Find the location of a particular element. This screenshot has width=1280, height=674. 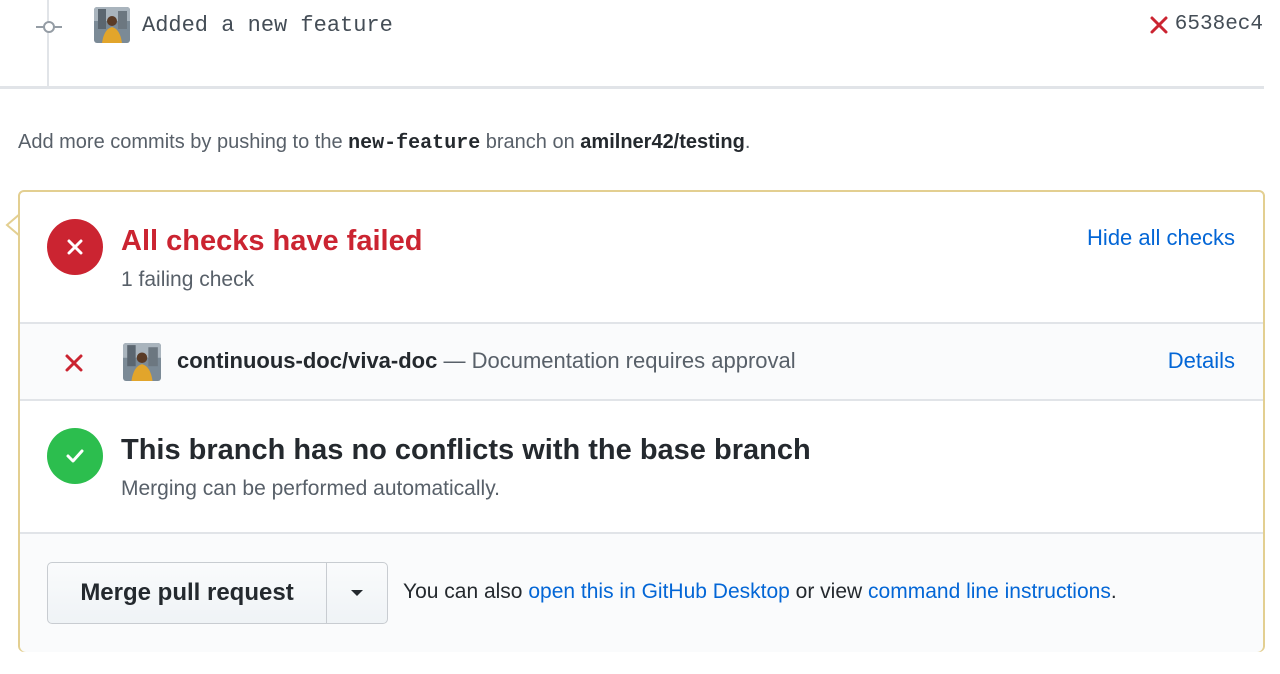

commit-sha: 6538ec4 is located at coordinates (1219, 24).